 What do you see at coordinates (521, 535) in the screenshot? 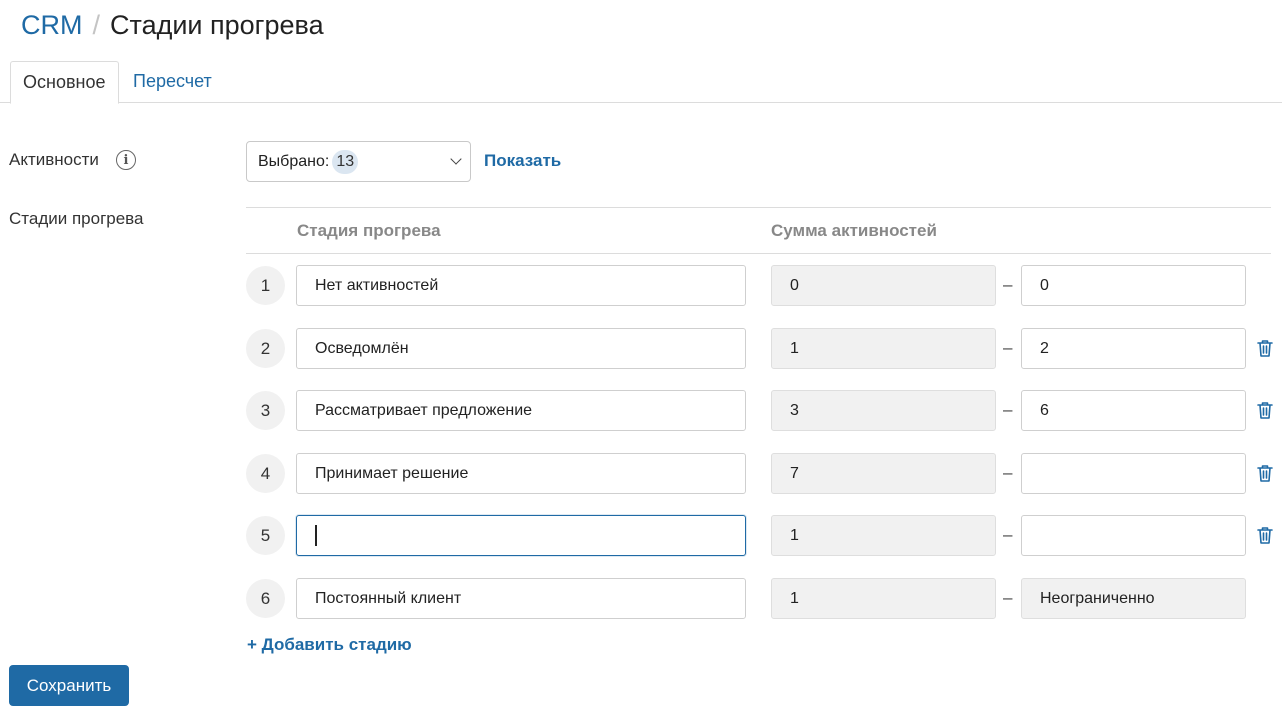
I see `stage-name-input-focused` at bounding box center [521, 535].